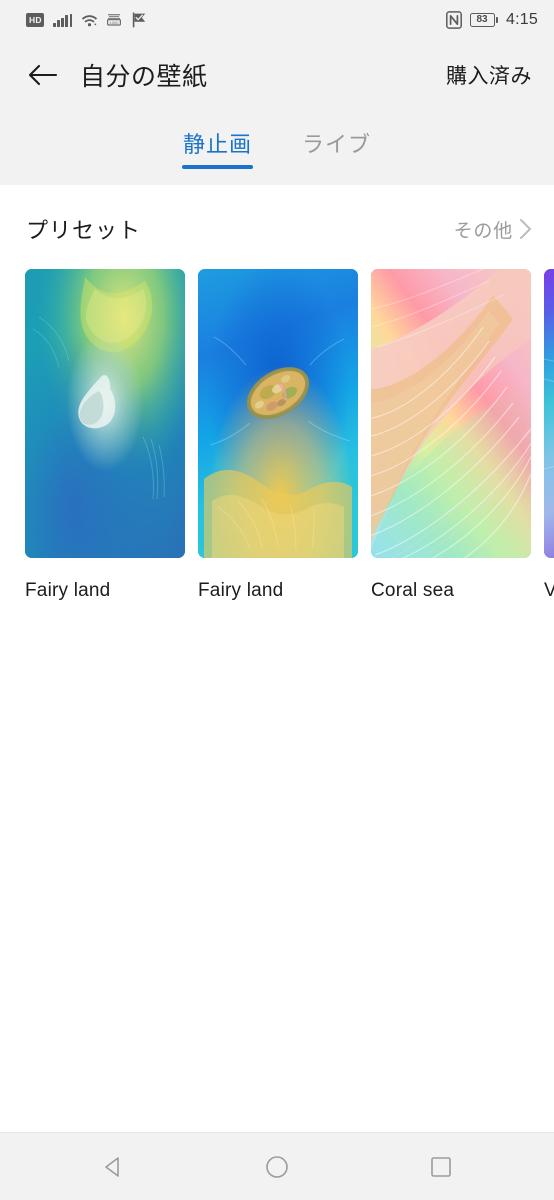 Image resolution: width=554 pixels, height=1200 pixels. Describe the element at coordinates (277, 147) in the screenshot. I see `tab-bar: 静止画 ライブ` at that location.